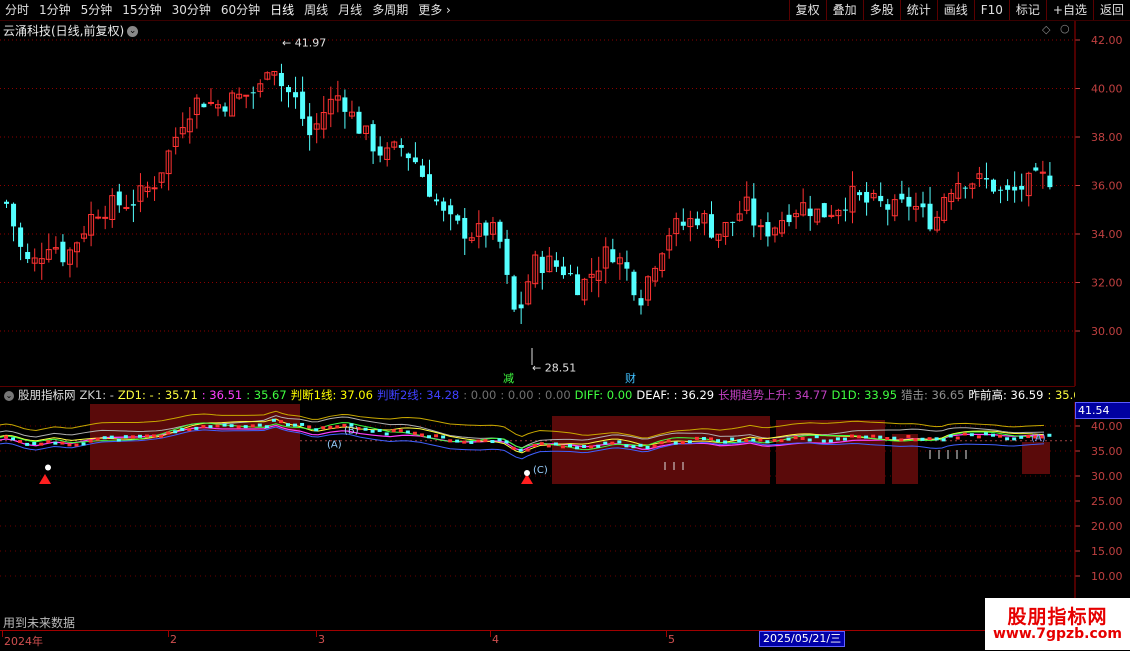 The image size is (1130, 651). Describe the element at coordinates (17, 10) in the screenshot. I see `period-tab-0: 分时` at that location.